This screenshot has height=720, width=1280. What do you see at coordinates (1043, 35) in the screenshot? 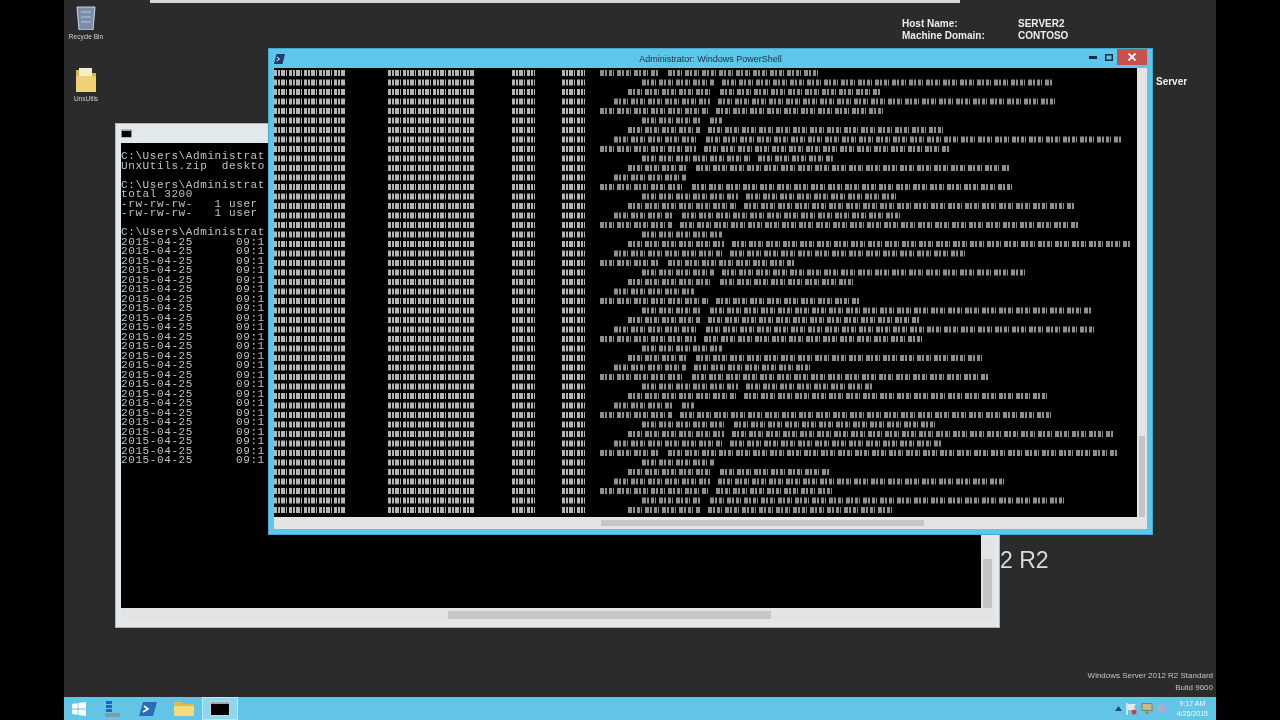
I see `info-value: CONTOSO` at bounding box center [1043, 35].